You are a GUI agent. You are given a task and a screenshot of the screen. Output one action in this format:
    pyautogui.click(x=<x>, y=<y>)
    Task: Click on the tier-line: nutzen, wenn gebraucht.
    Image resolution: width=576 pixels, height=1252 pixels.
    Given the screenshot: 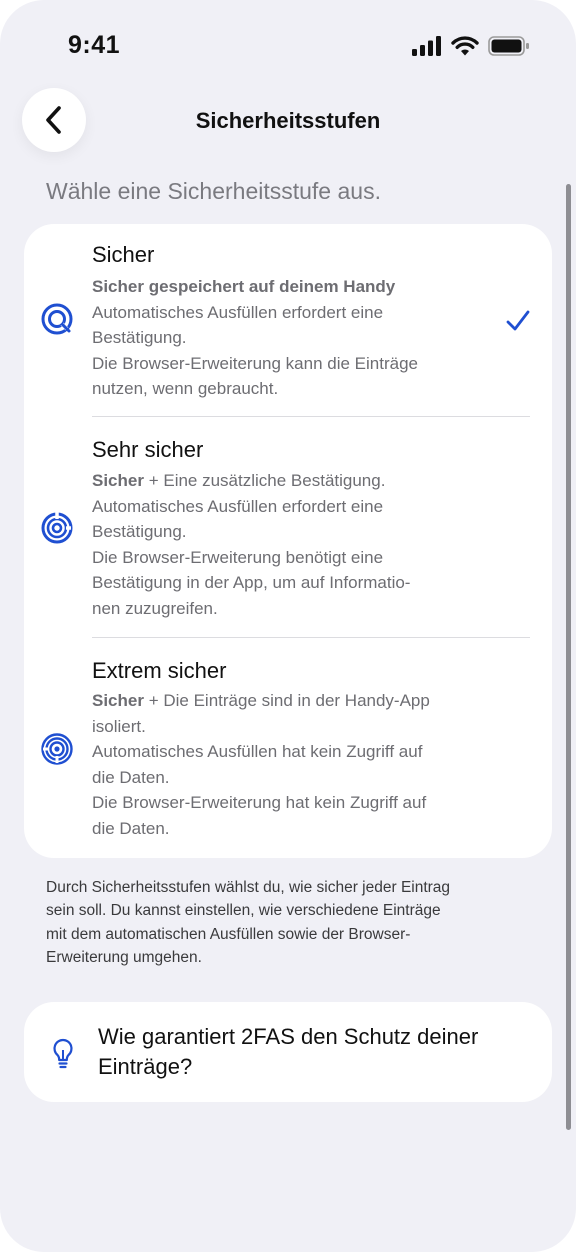 What is the action you would take?
    pyautogui.click(x=185, y=389)
    